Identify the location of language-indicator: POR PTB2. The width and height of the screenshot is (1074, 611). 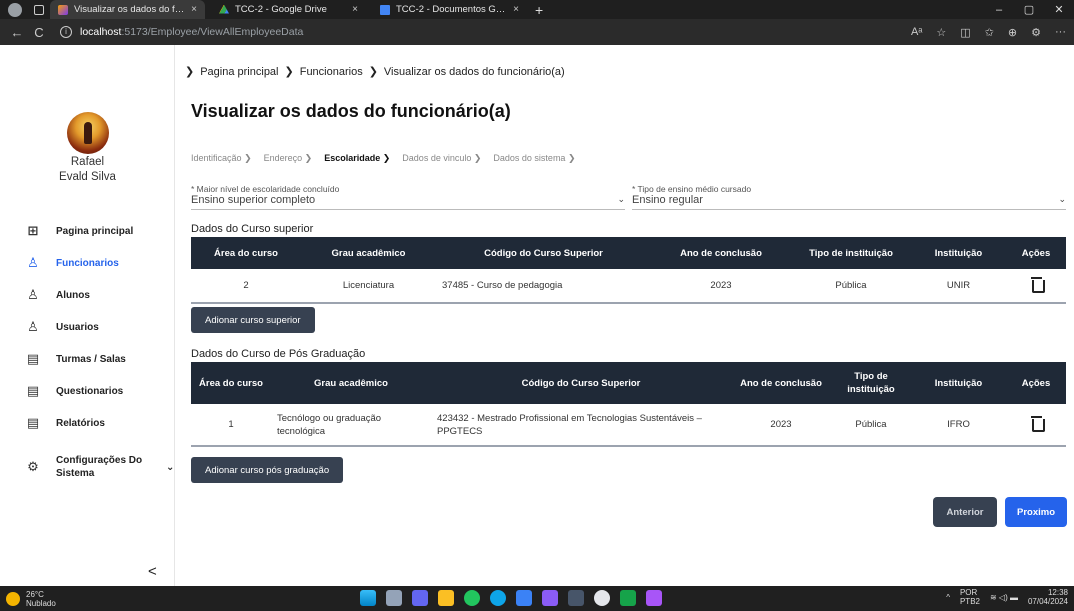
(970, 597).